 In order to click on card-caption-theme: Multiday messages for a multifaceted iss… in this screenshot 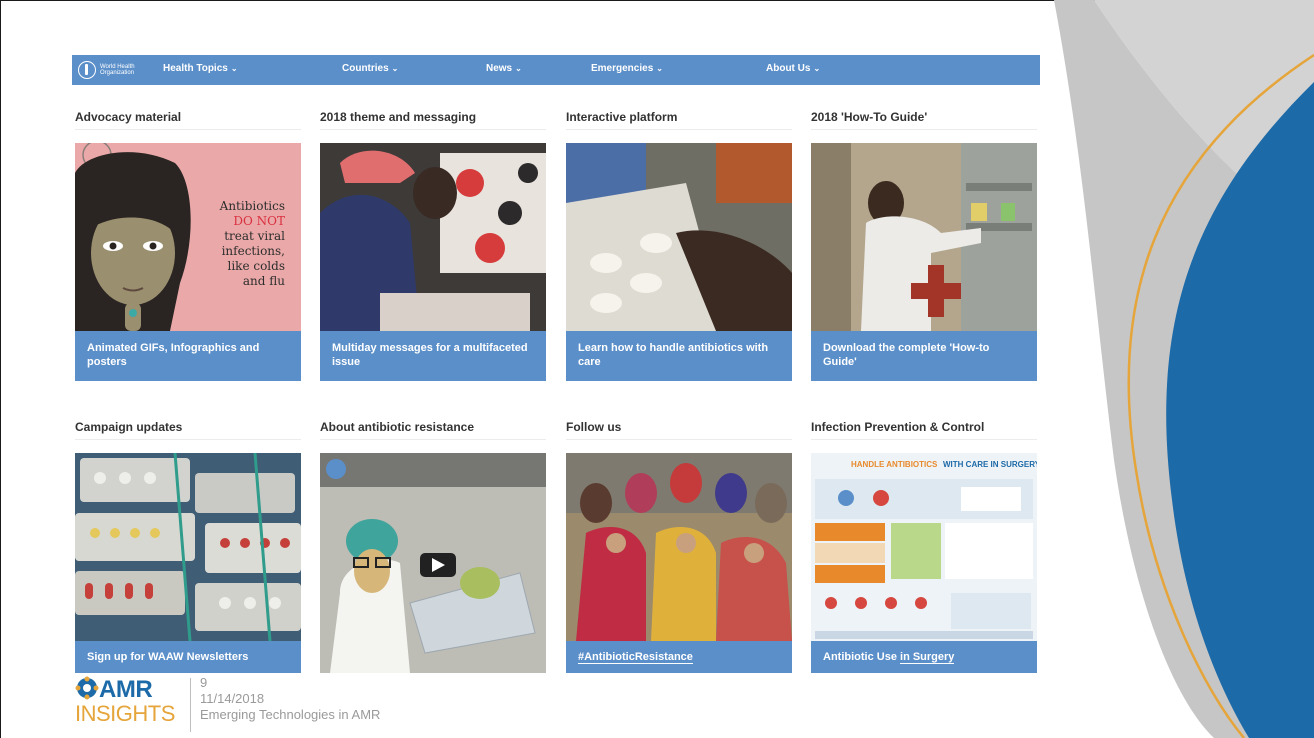, I will do `click(433, 356)`.